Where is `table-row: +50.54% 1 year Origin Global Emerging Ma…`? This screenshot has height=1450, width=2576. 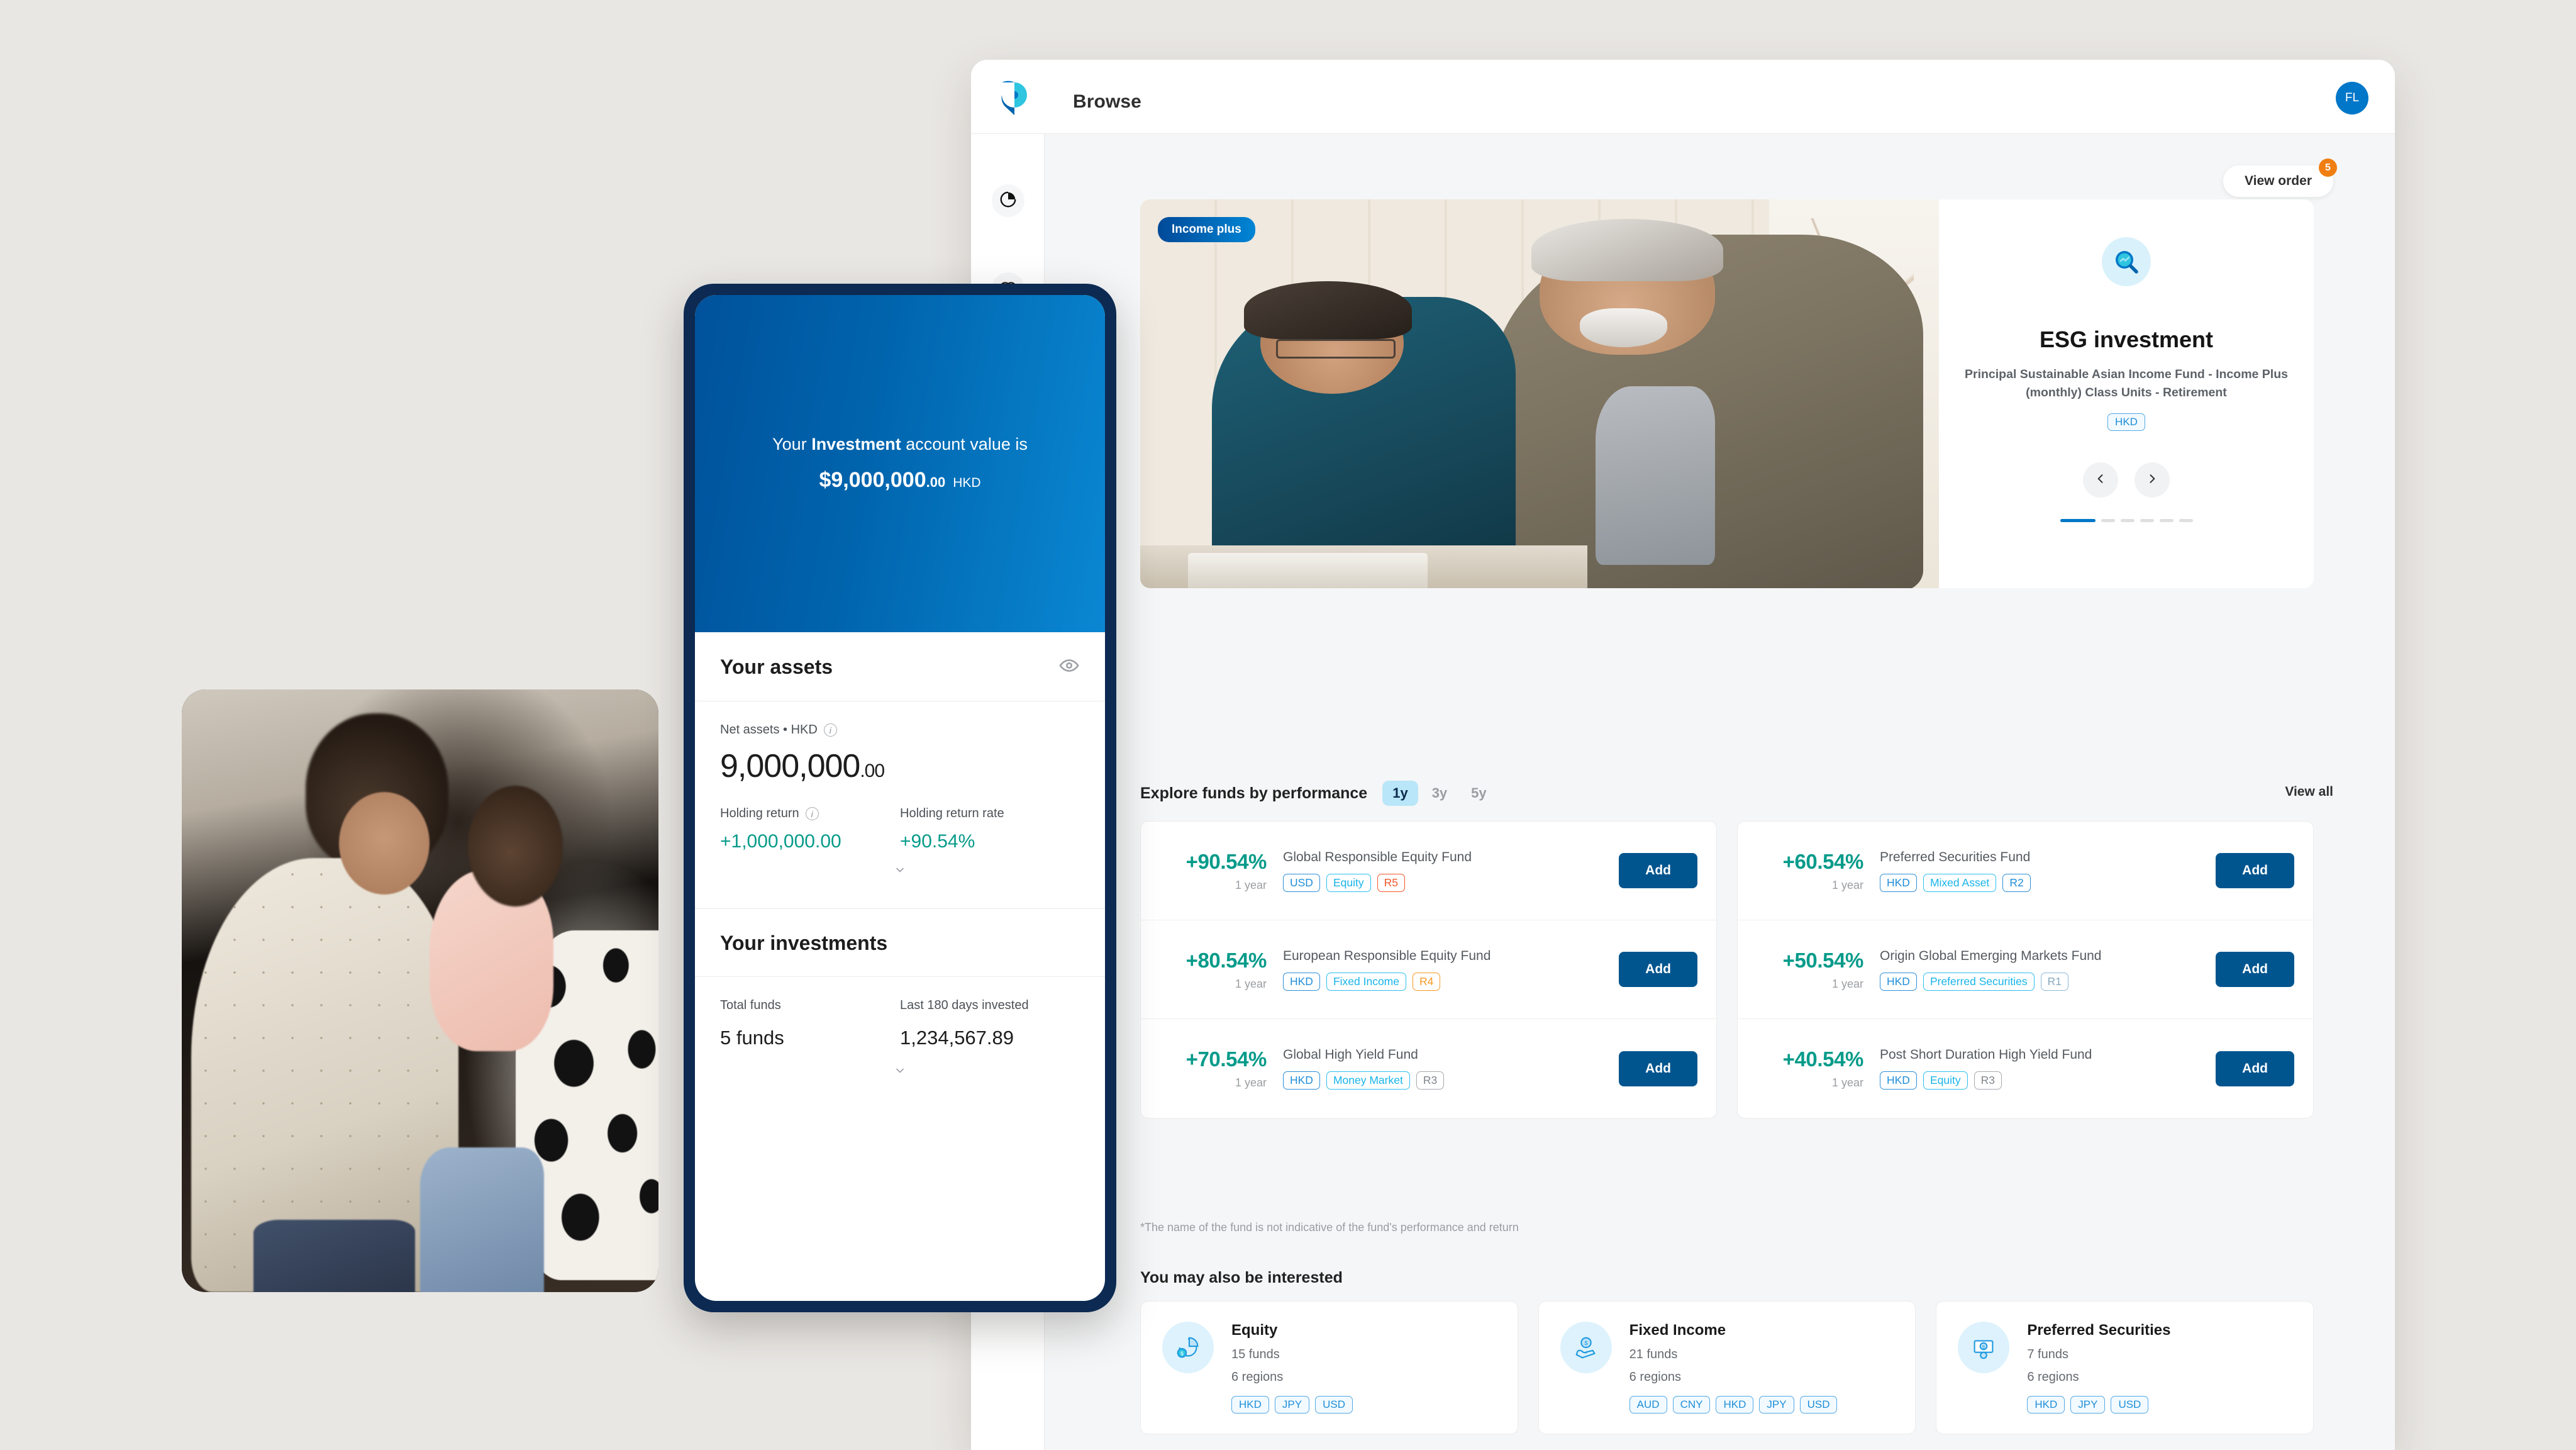 table-row: +50.54% 1 year Origin Global Emerging Ma… is located at coordinates (2025, 969).